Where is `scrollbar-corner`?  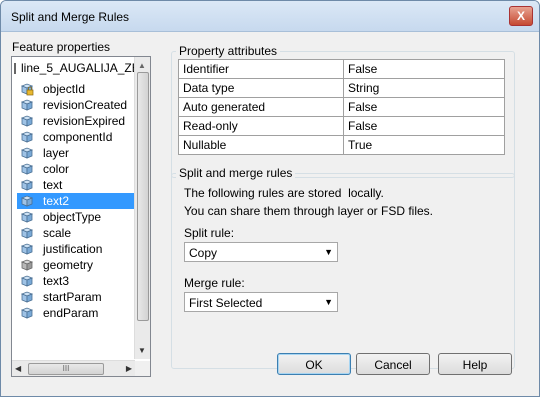 scrollbar-corner is located at coordinates (142, 368).